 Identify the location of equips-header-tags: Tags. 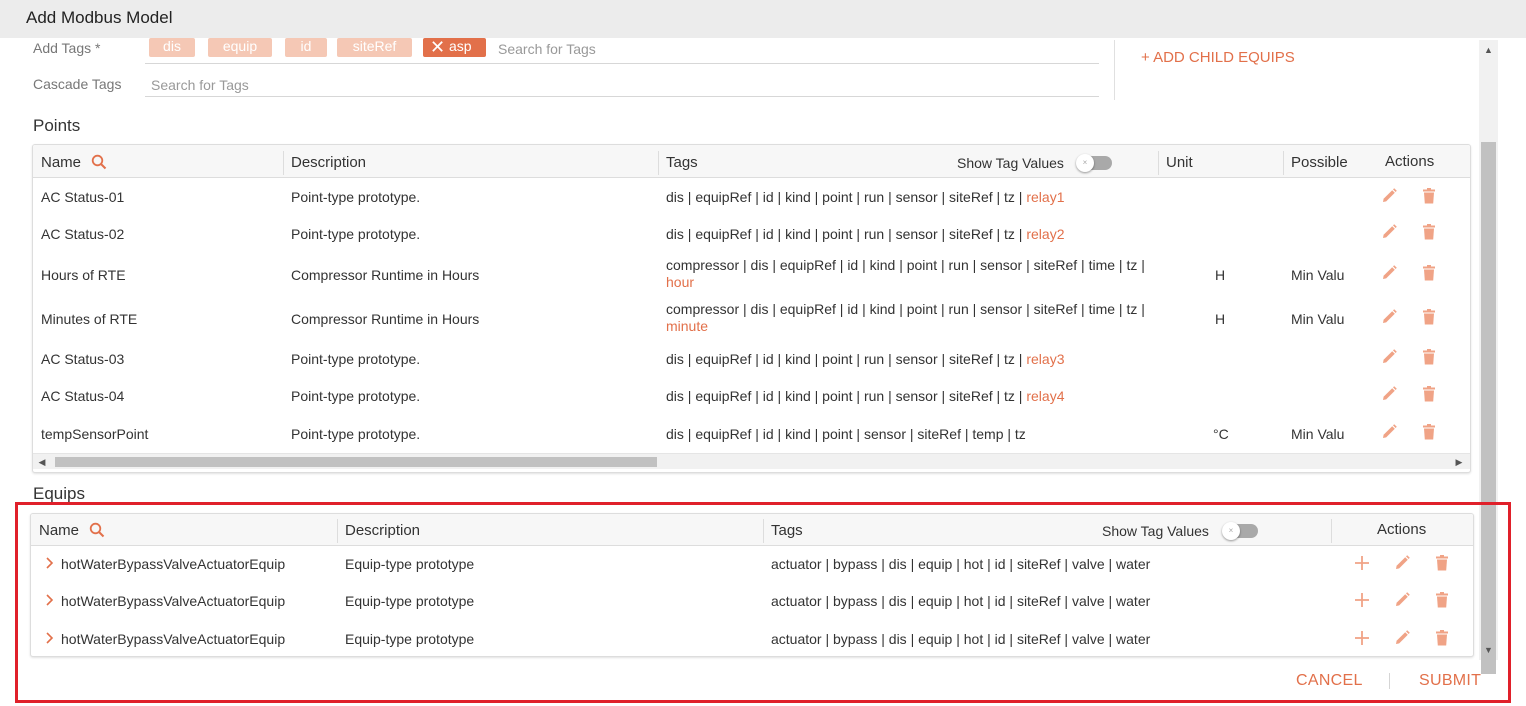
(787, 530).